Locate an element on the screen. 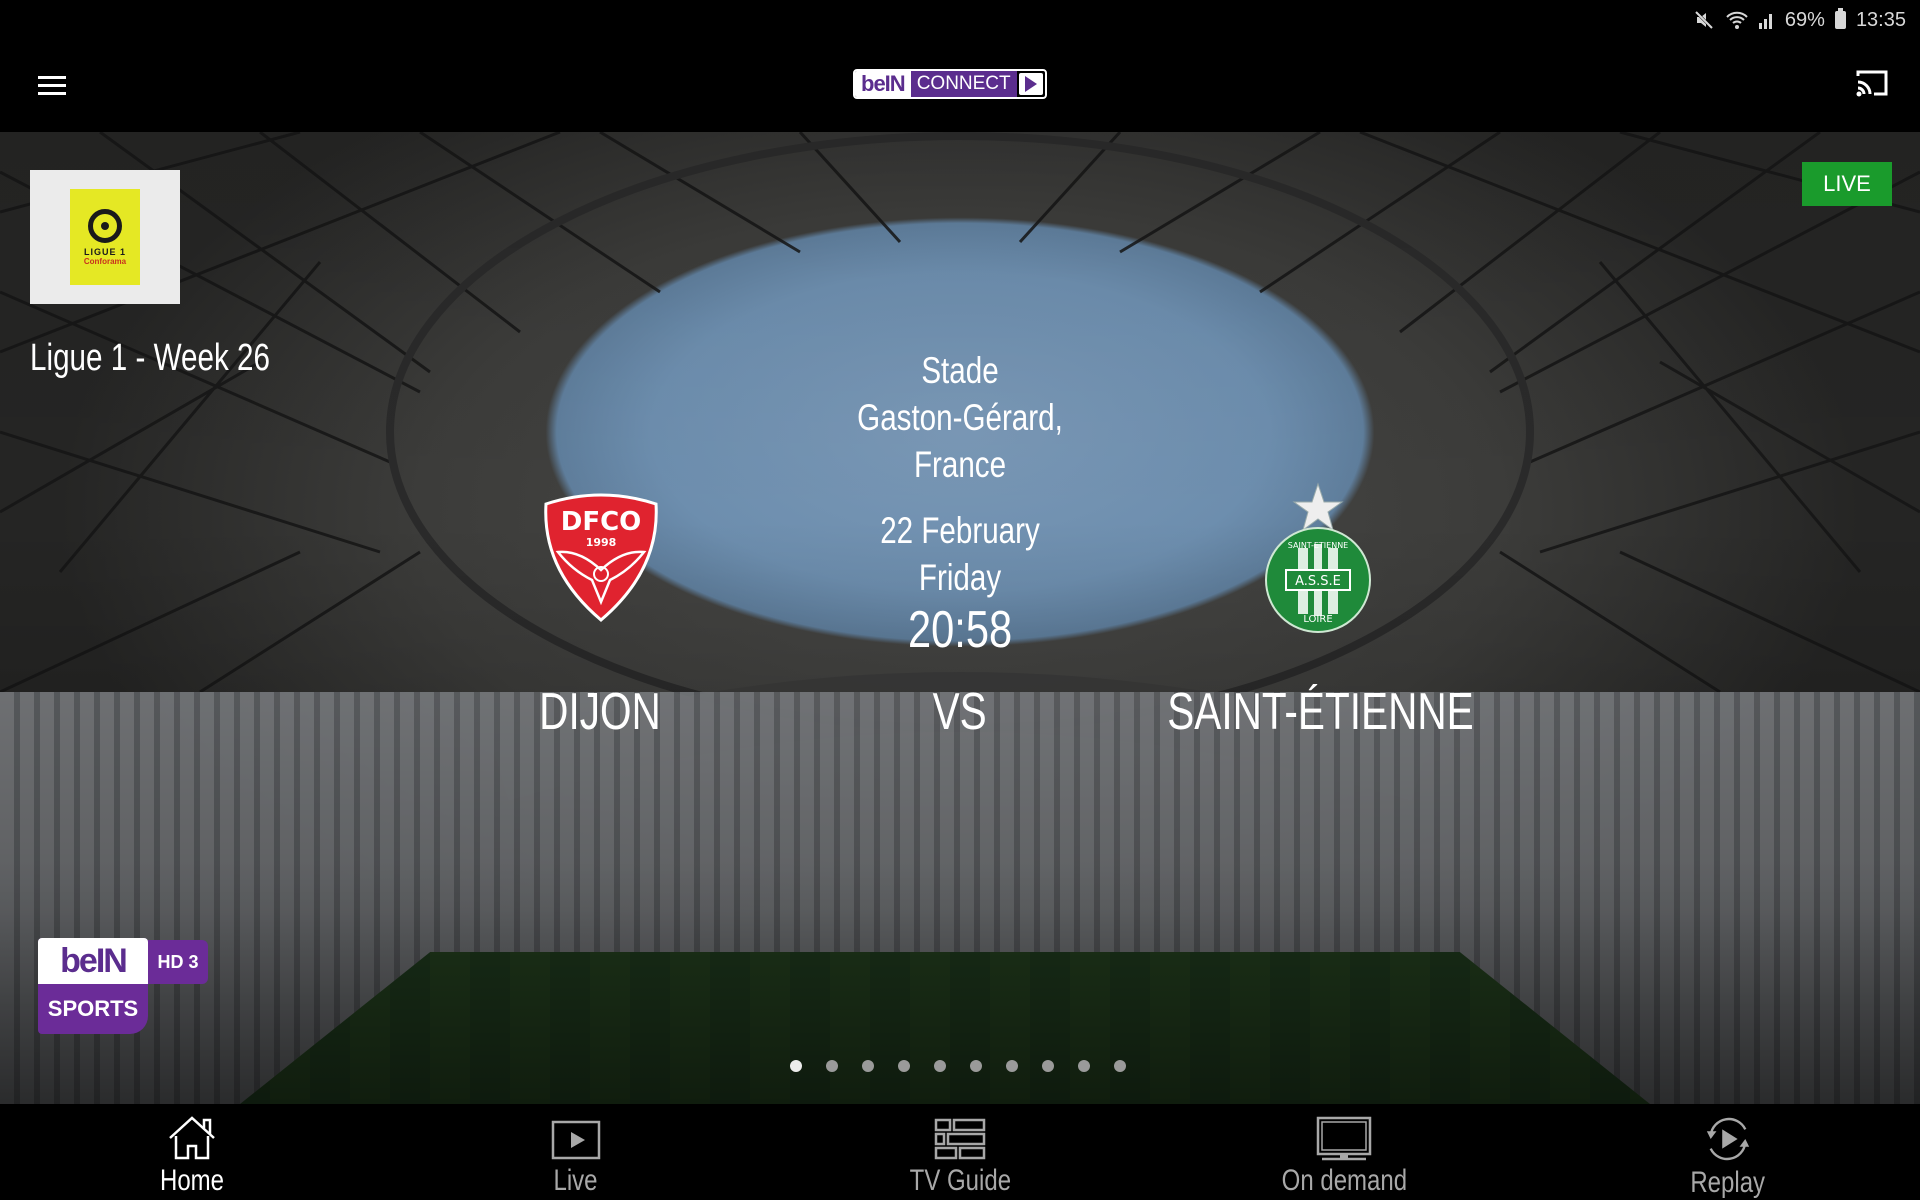 The width and height of the screenshot is (1920, 1200). vs-label: VS is located at coordinates (960, 712).